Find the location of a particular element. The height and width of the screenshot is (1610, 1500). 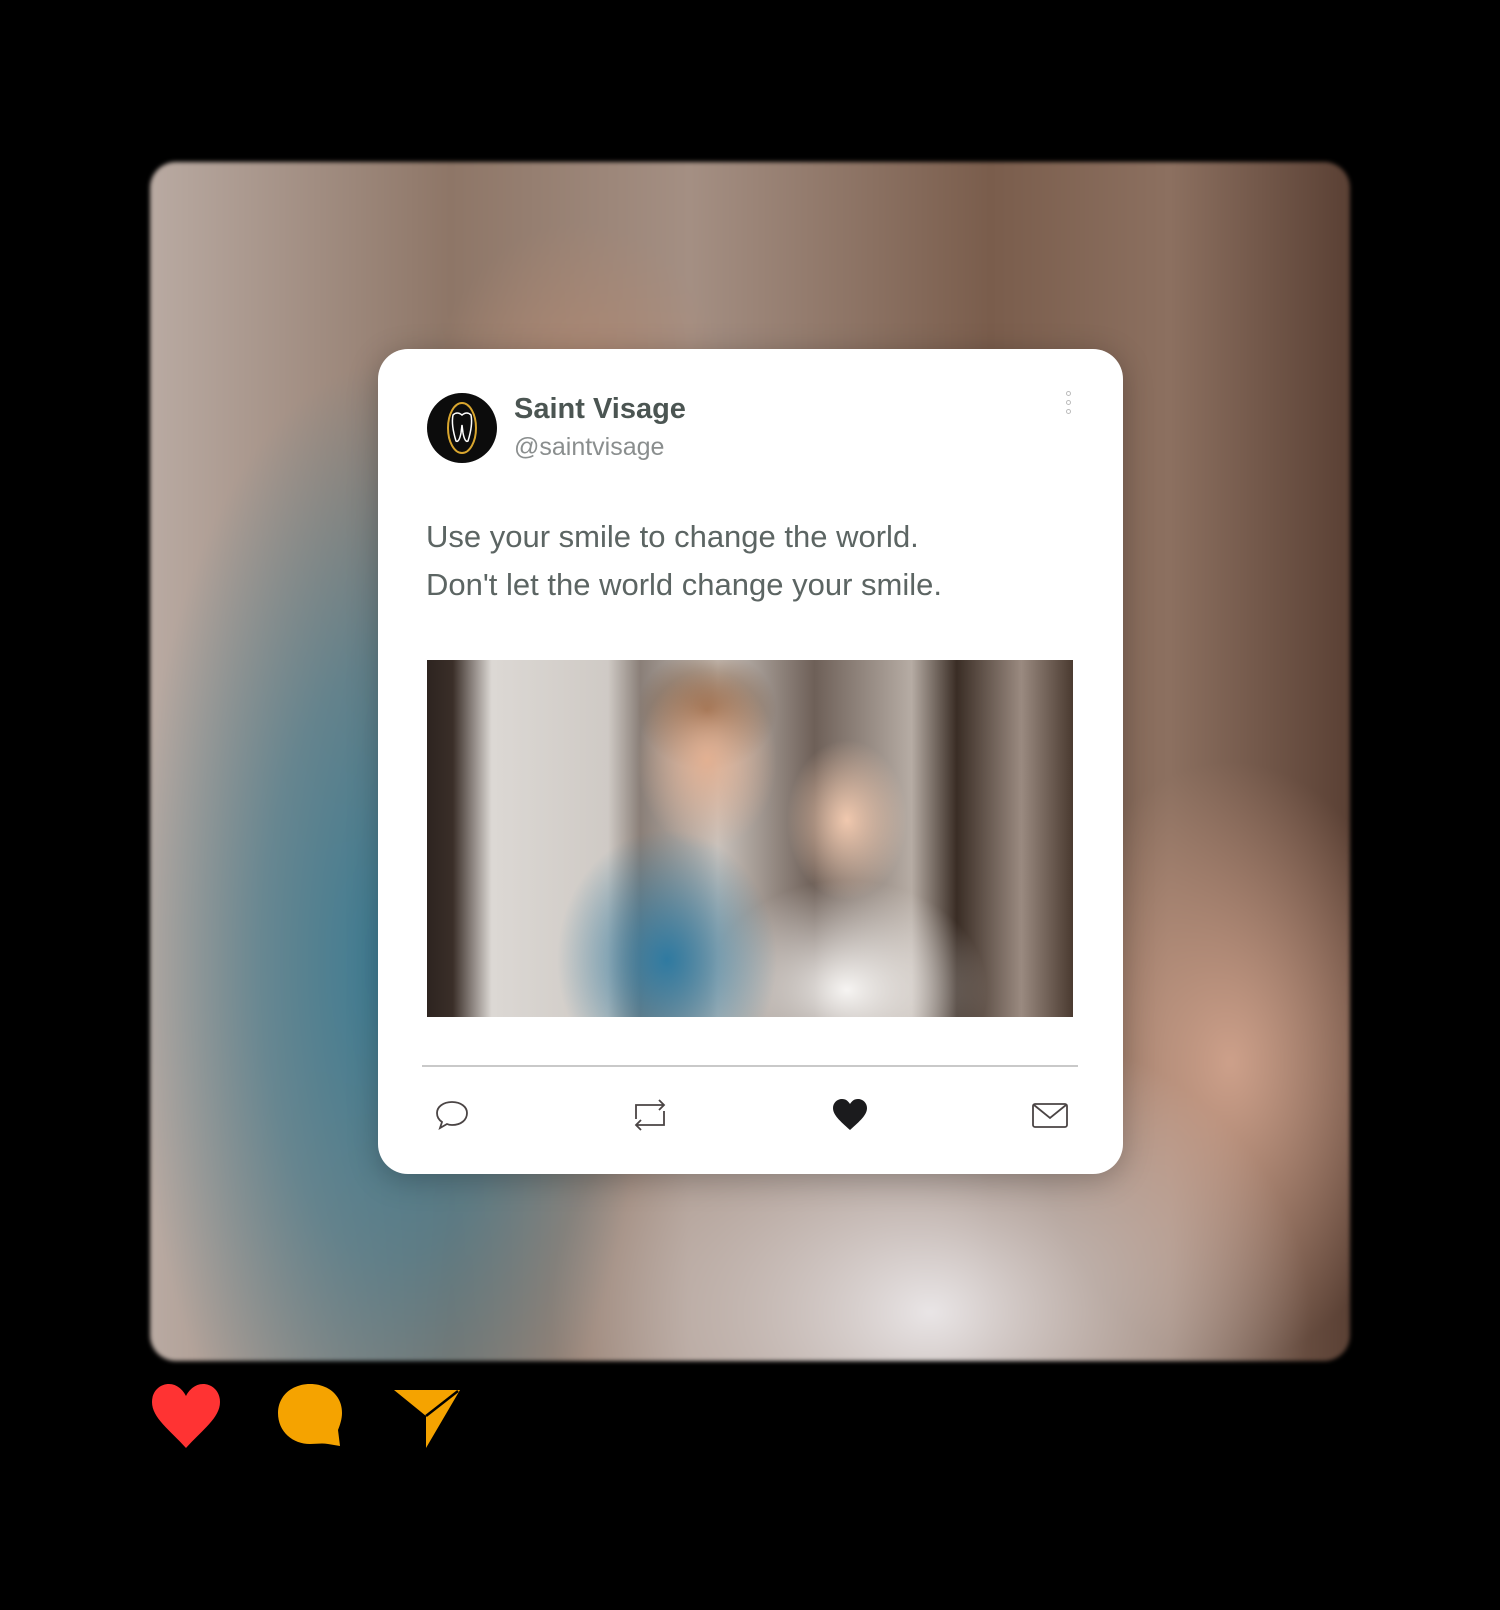

divider is located at coordinates (750, 1066).